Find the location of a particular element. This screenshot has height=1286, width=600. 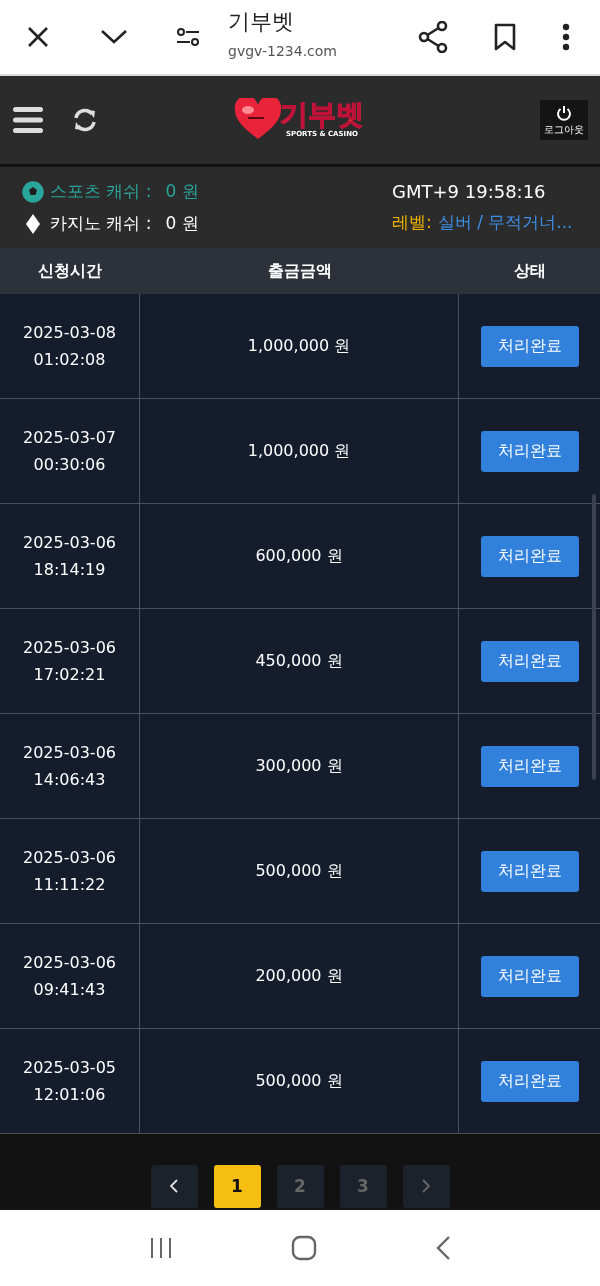

home-icon is located at coordinates (304, 1248).